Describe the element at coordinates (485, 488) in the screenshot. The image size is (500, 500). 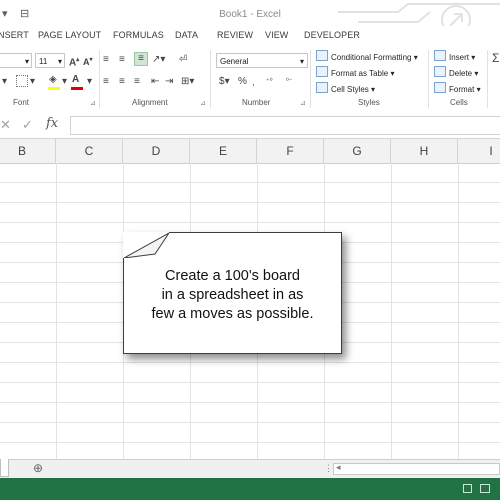
I see `page-break-view-icon` at that location.